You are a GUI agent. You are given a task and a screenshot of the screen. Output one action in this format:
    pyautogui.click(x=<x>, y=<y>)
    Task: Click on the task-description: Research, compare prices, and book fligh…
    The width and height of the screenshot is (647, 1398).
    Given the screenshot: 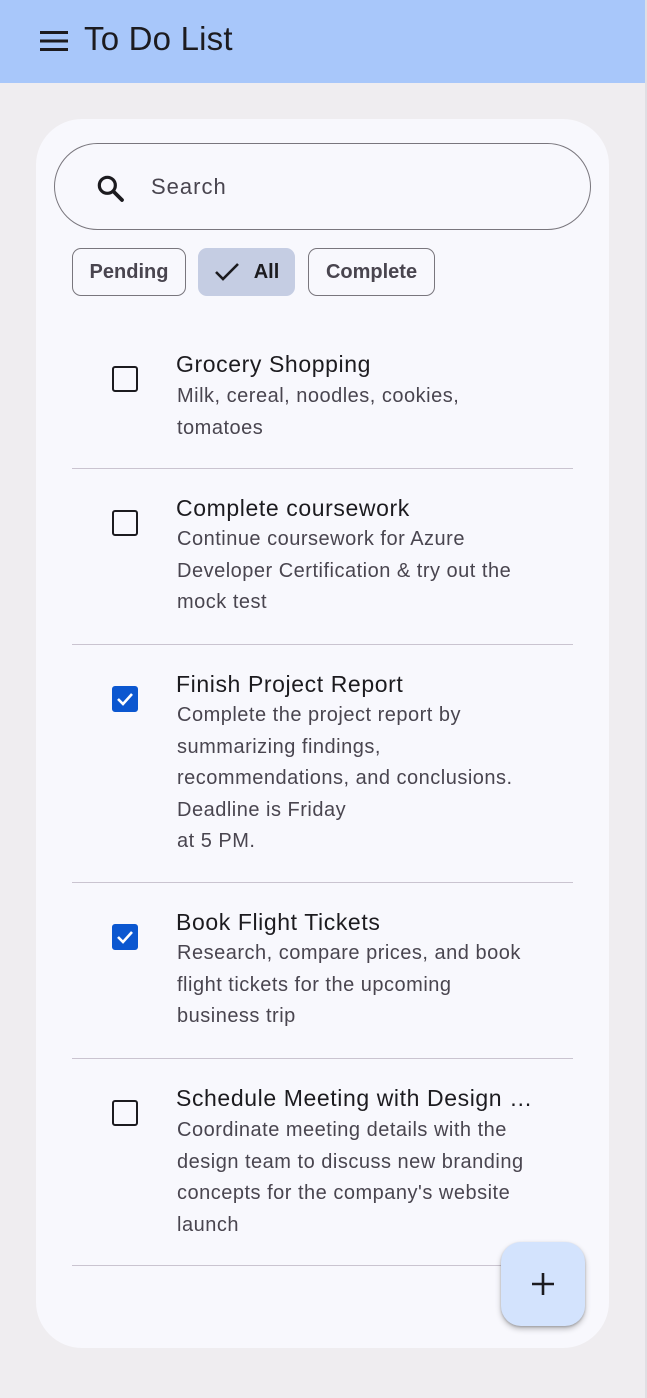 What is the action you would take?
    pyautogui.click(x=349, y=984)
    